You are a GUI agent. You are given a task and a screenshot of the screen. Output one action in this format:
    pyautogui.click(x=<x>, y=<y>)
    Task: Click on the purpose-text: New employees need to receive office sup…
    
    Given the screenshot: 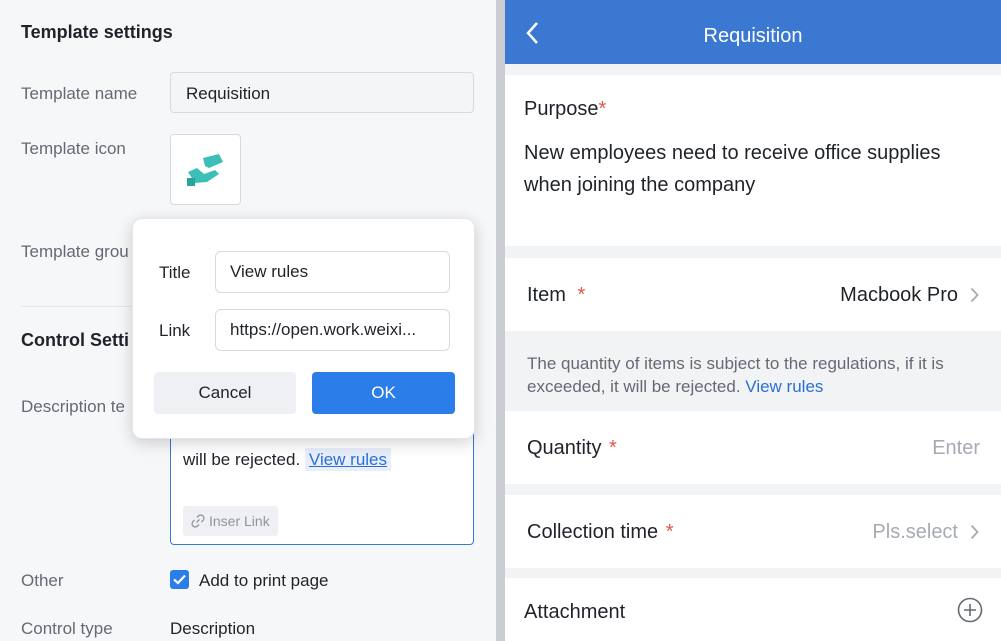 What is the action you would take?
    pyautogui.click(x=756, y=169)
    